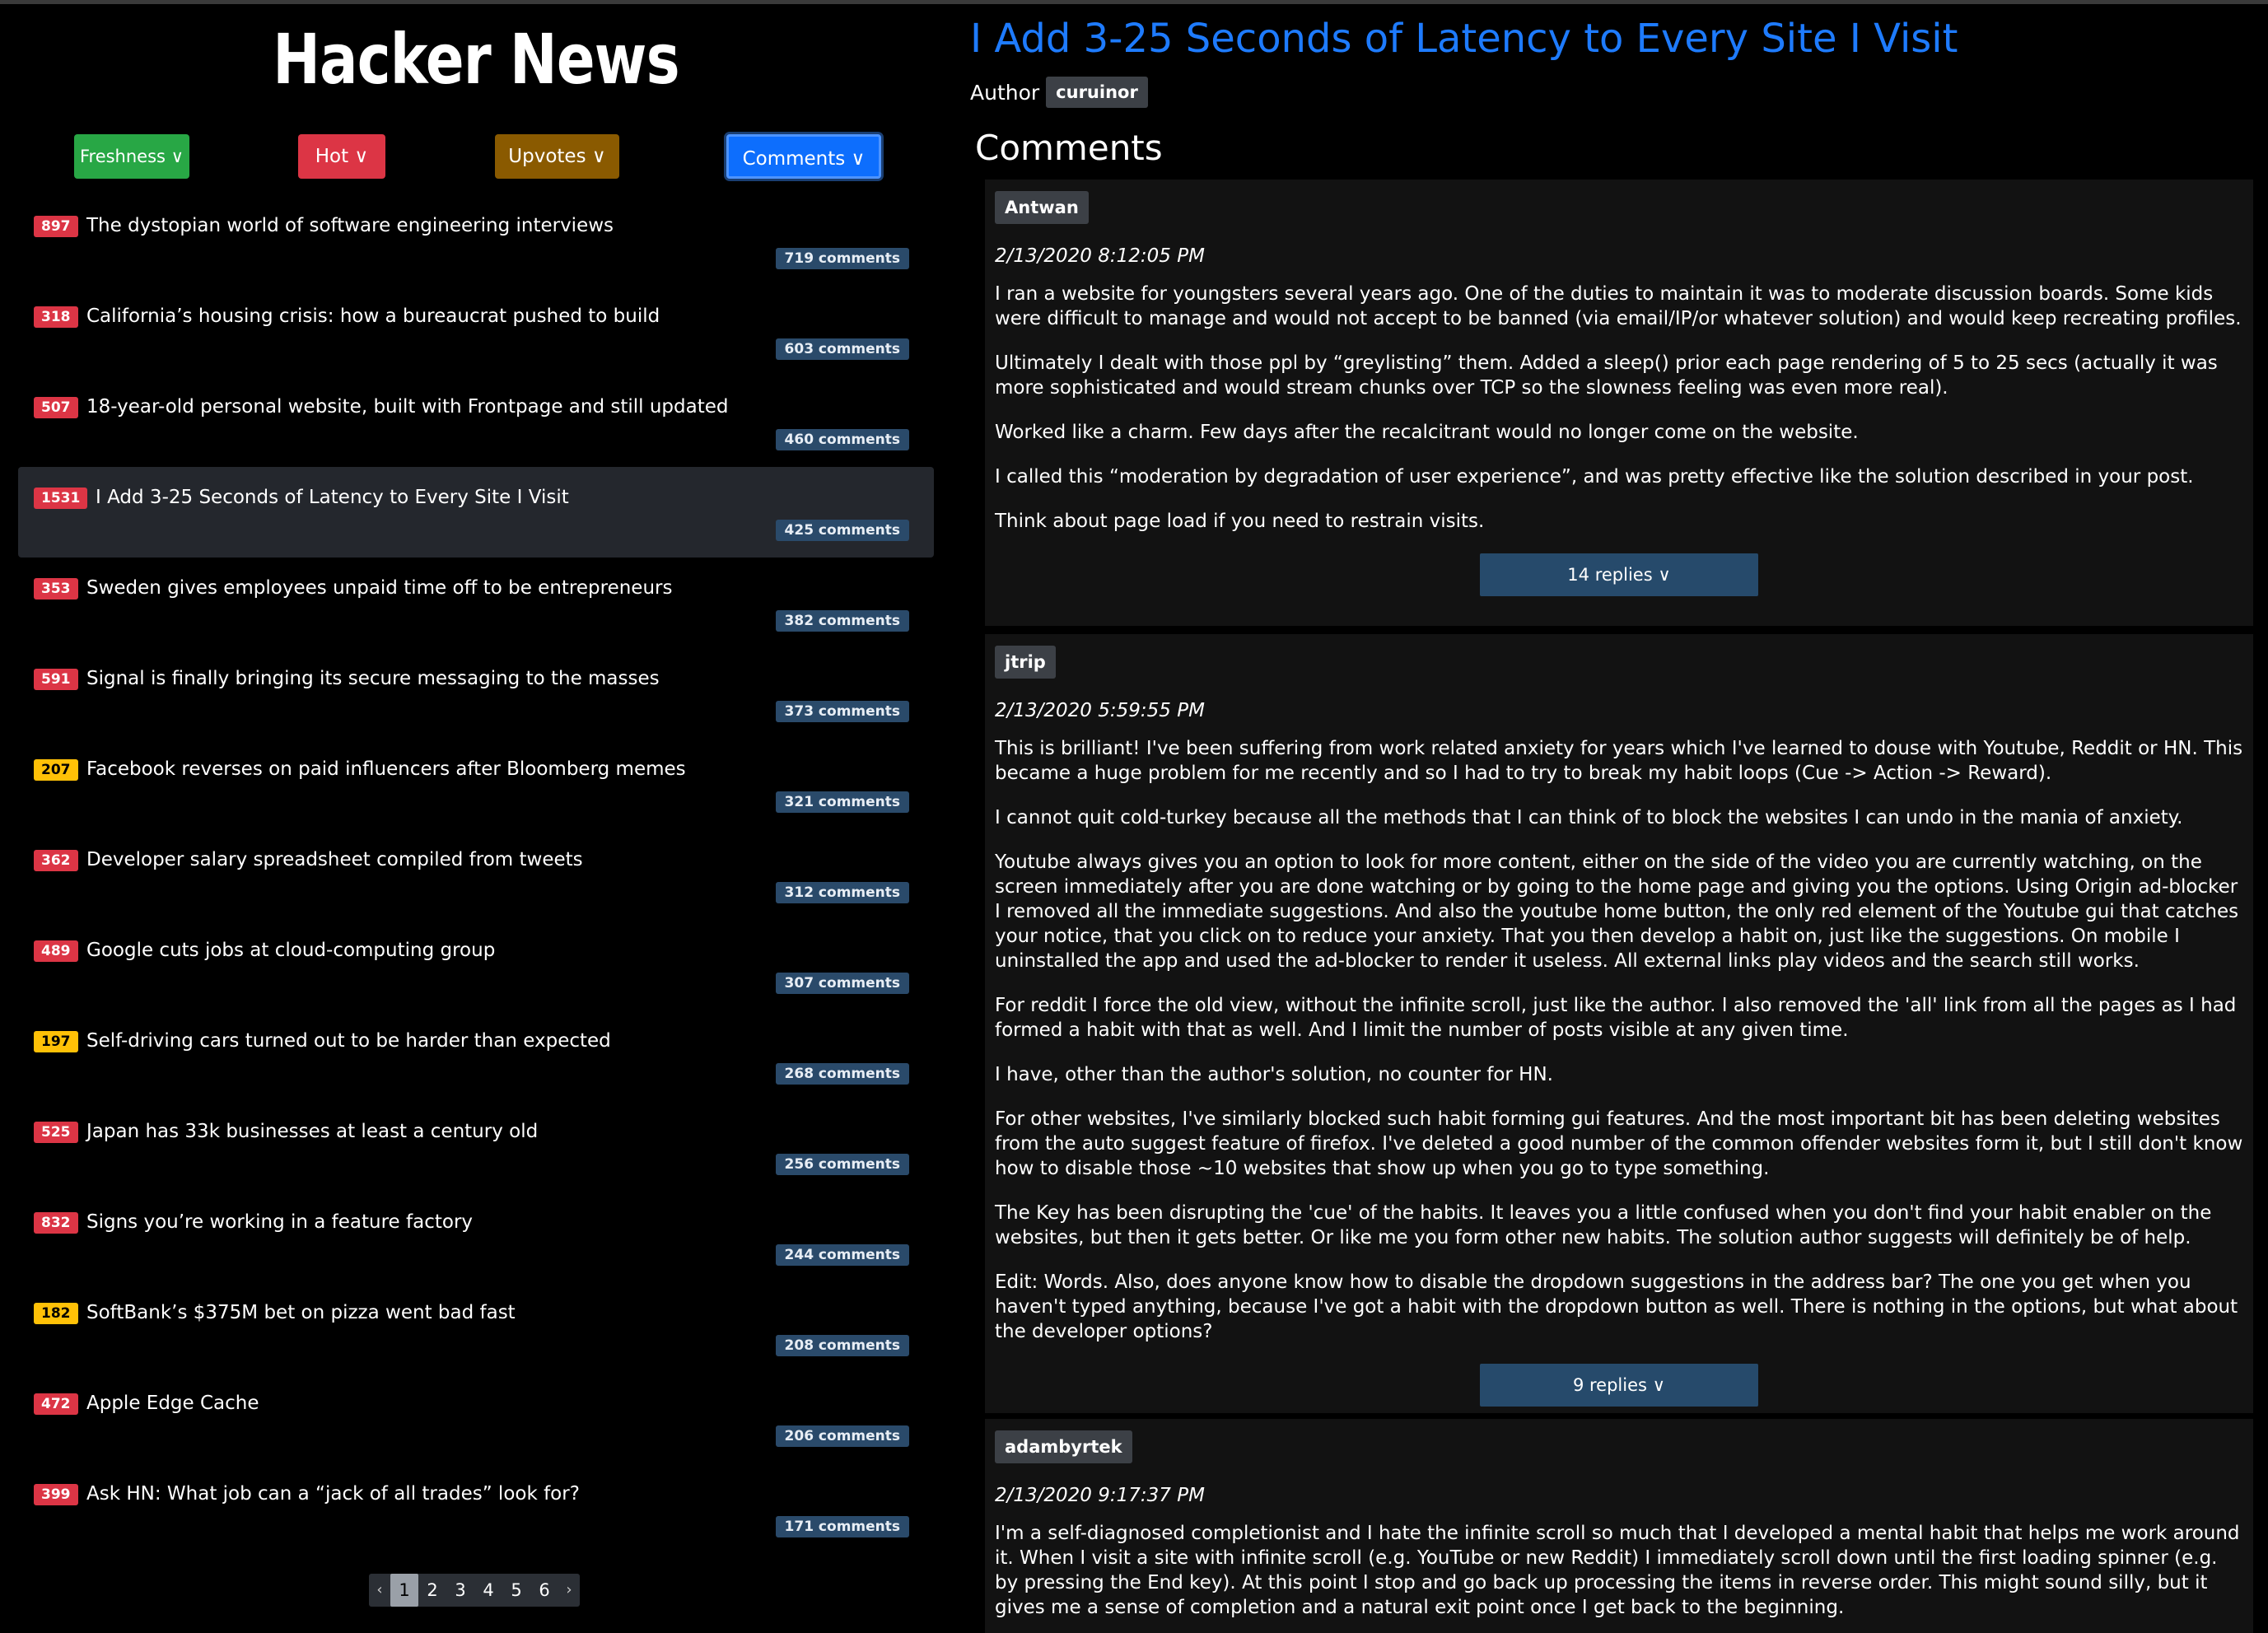 The image size is (2268, 1633). What do you see at coordinates (341, 156) in the screenshot?
I see `sort-hot-button: Hot ∨` at bounding box center [341, 156].